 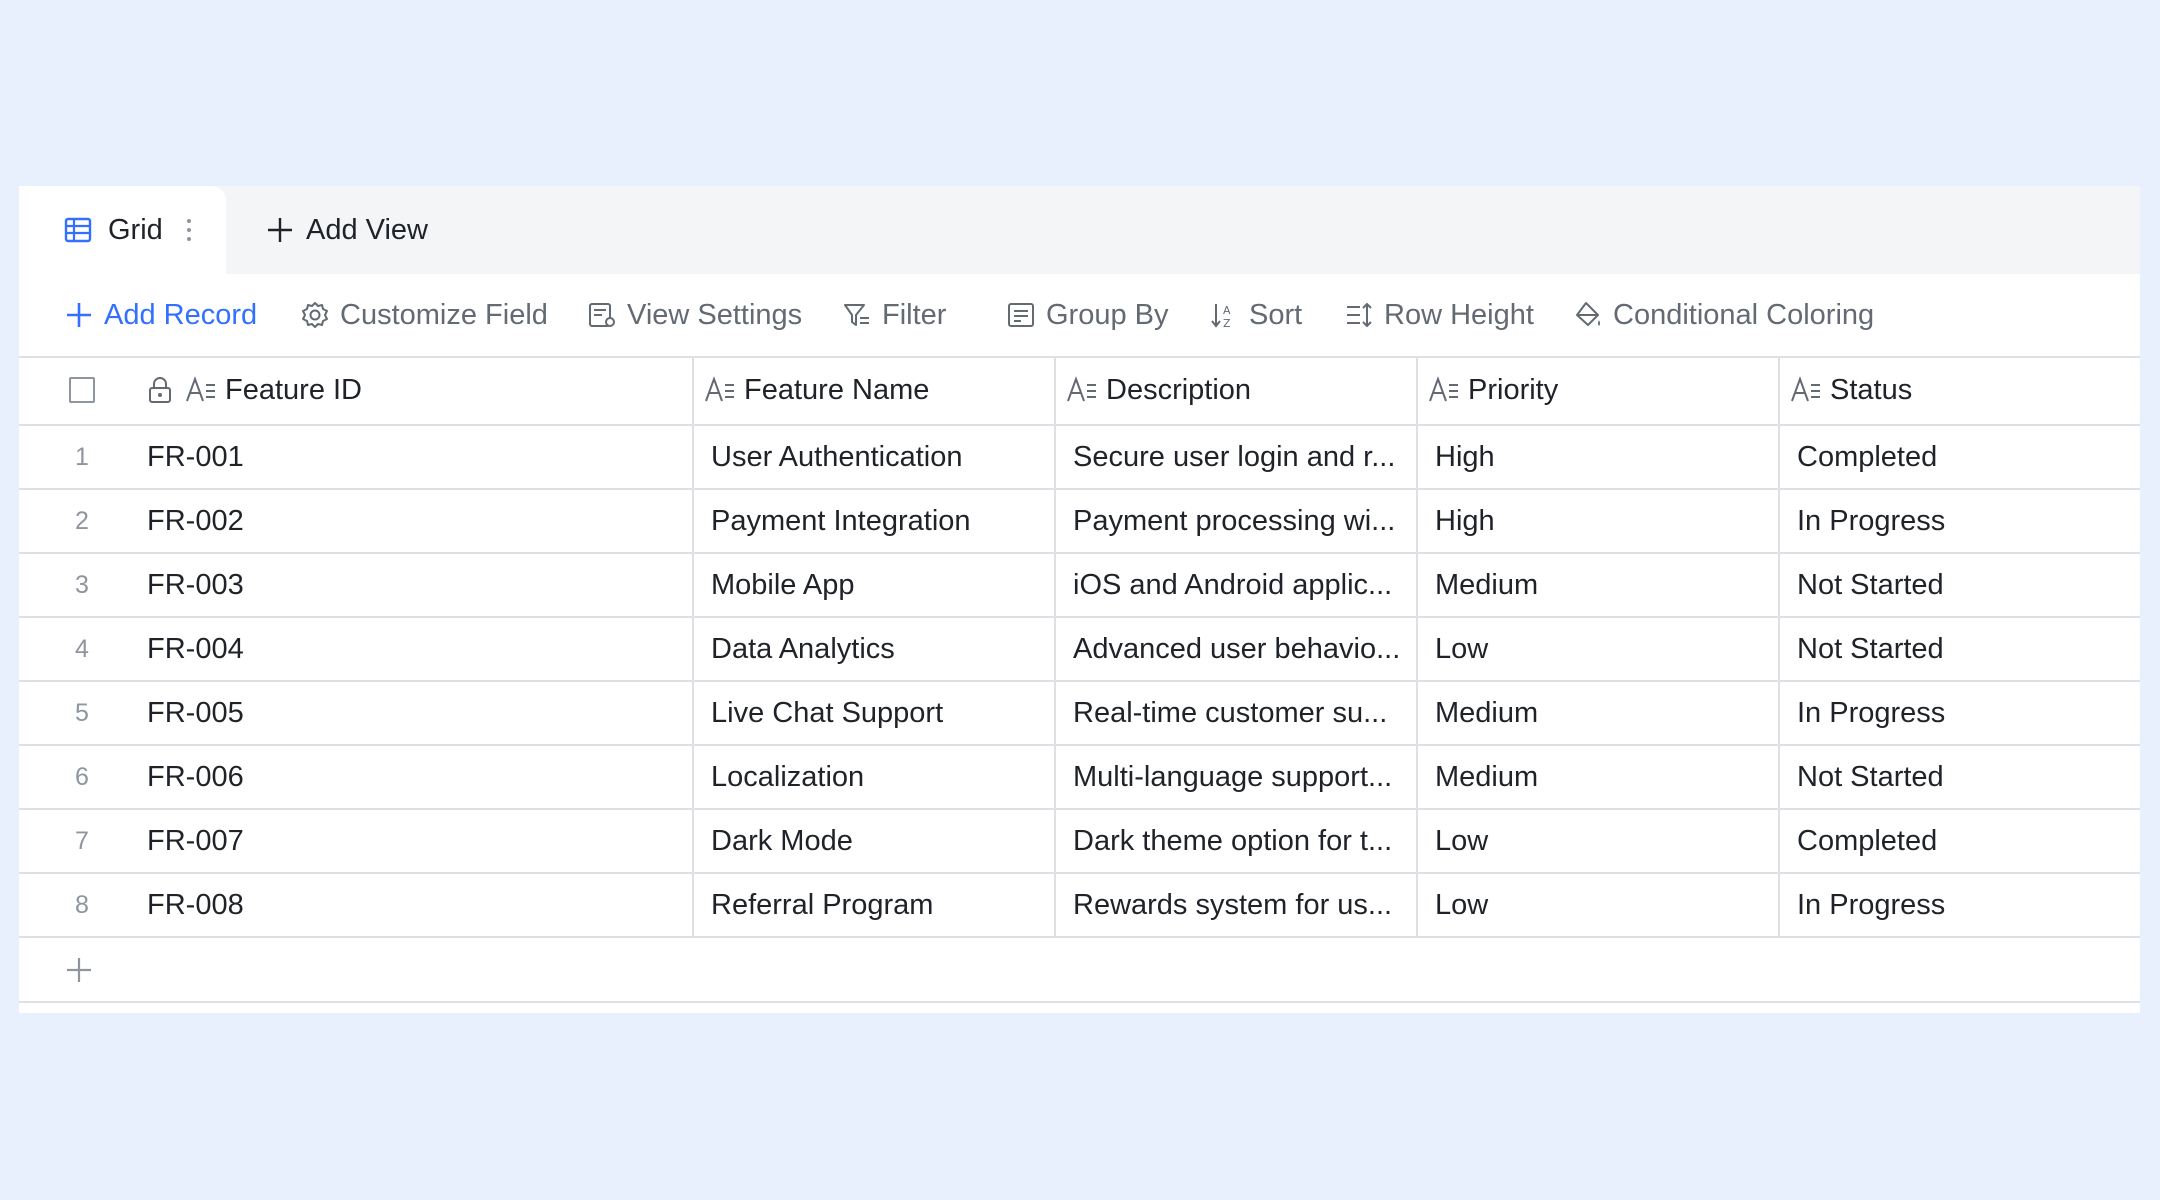 What do you see at coordinates (160, 390) in the screenshot?
I see `lock-icon` at bounding box center [160, 390].